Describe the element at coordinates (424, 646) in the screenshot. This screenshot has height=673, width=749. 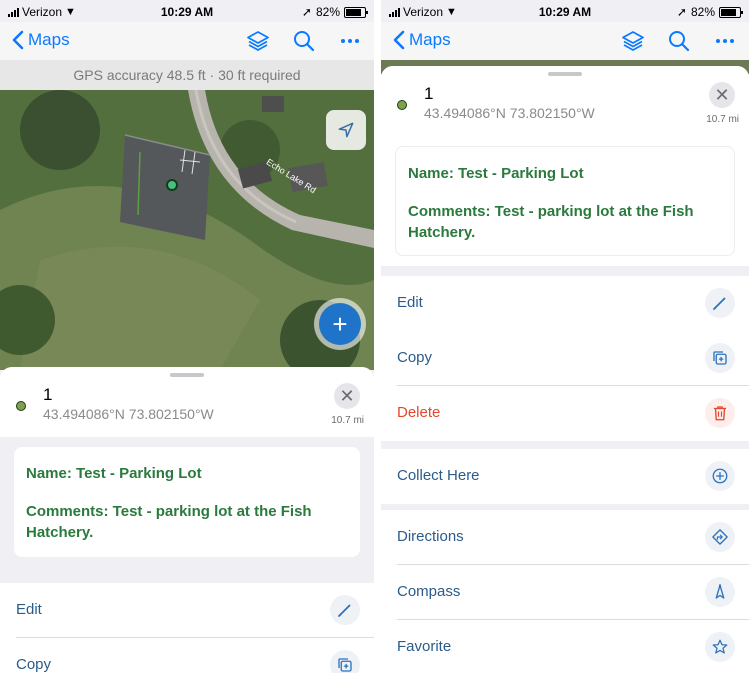
I see `favorite-label: Favorite` at that location.